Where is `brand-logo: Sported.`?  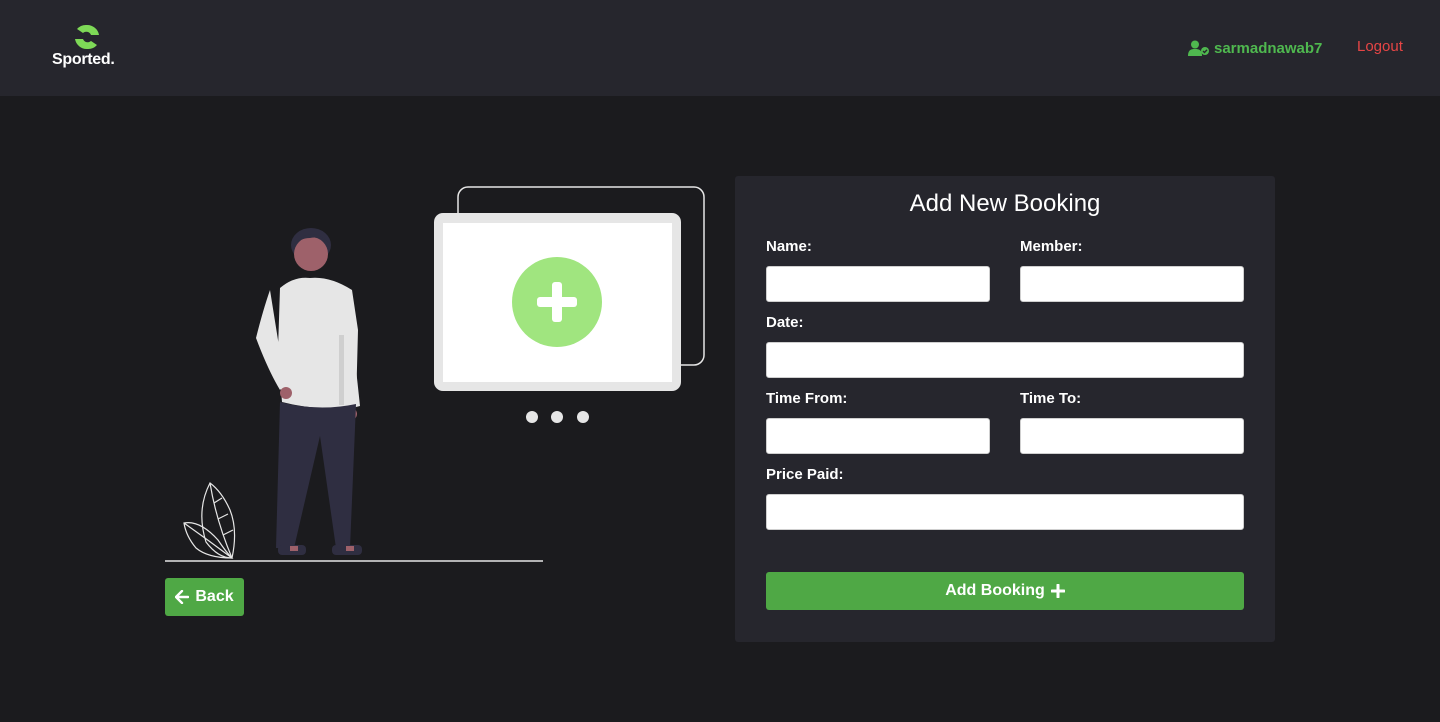
brand-logo: Sported. is located at coordinates (87, 47).